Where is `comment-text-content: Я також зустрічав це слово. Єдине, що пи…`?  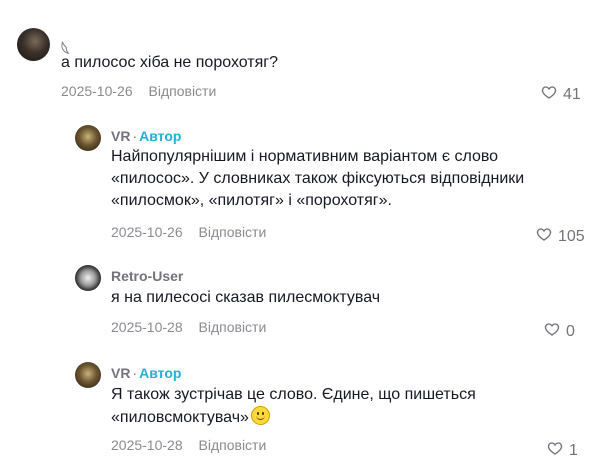 comment-text-content: Я також зустрічав це слово. Єдине, що пи… is located at coordinates (293, 406).